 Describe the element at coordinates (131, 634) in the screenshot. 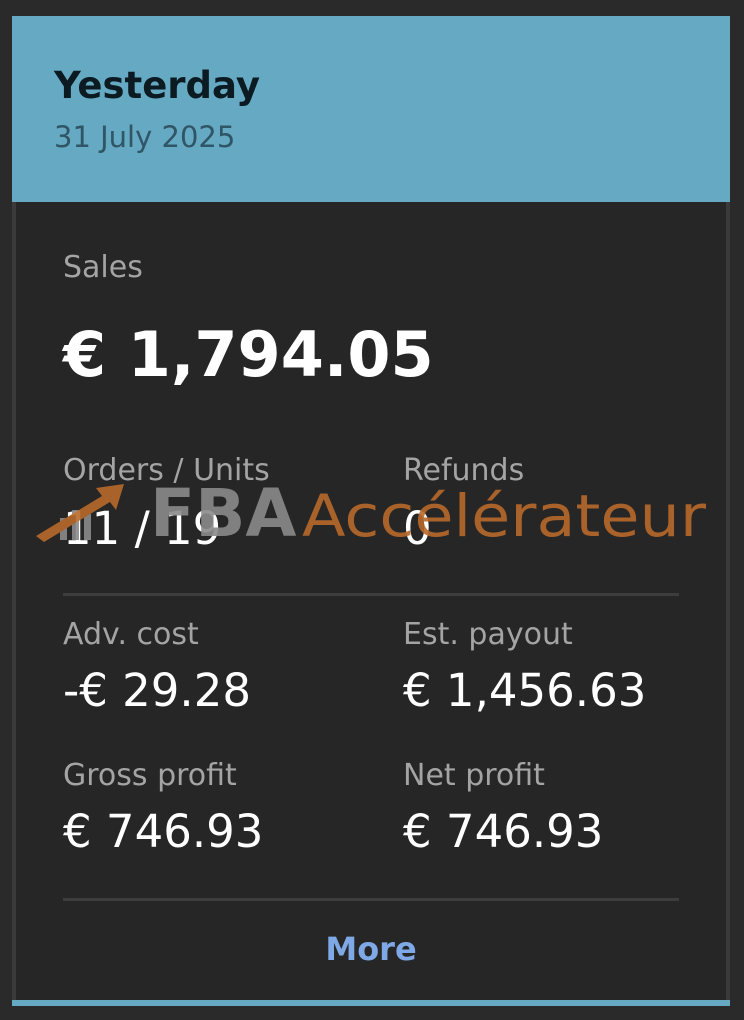

I see `adv-cost-label: Adv. cost` at that location.